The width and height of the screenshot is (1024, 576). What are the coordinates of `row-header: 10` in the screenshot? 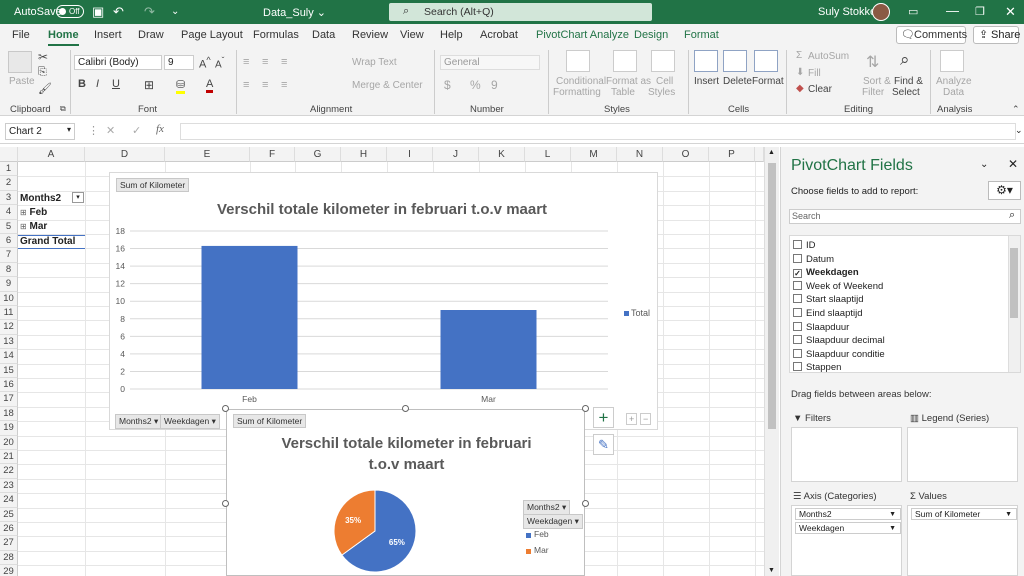 It's located at (9, 298).